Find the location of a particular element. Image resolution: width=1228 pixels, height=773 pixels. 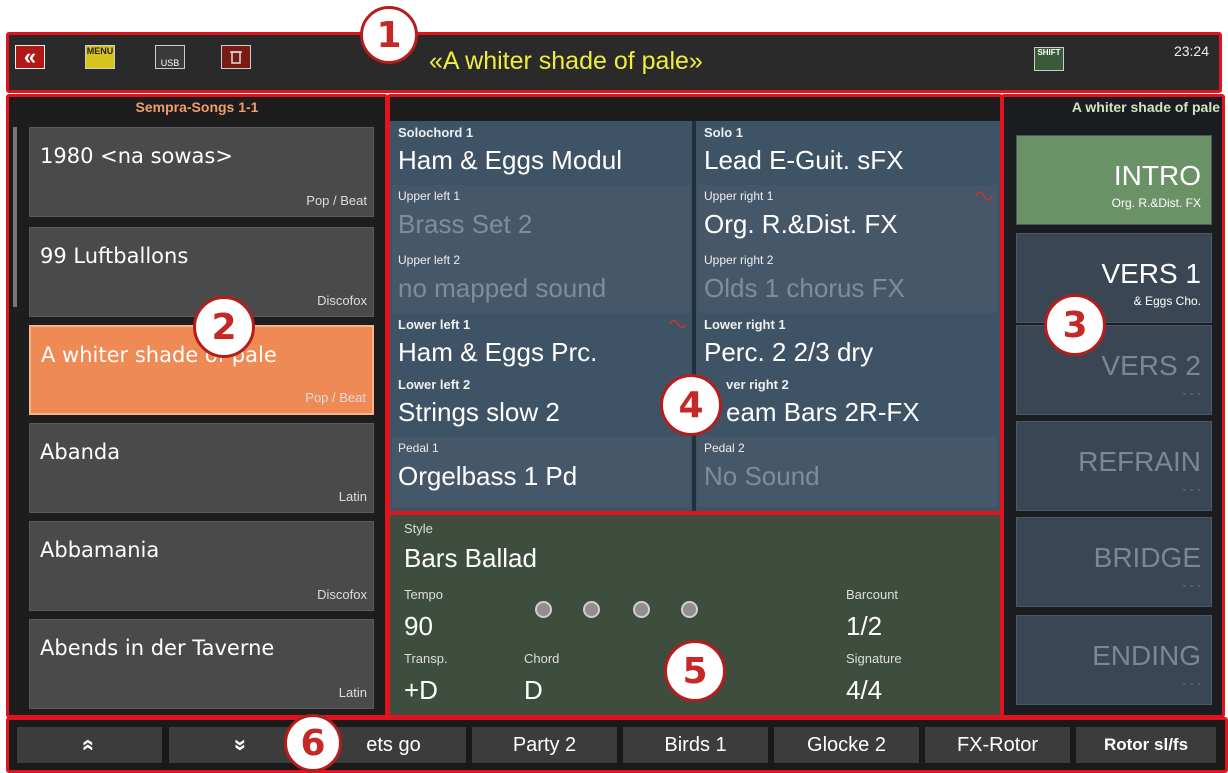

callout-badge: 3 is located at coordinates (1075, 325).